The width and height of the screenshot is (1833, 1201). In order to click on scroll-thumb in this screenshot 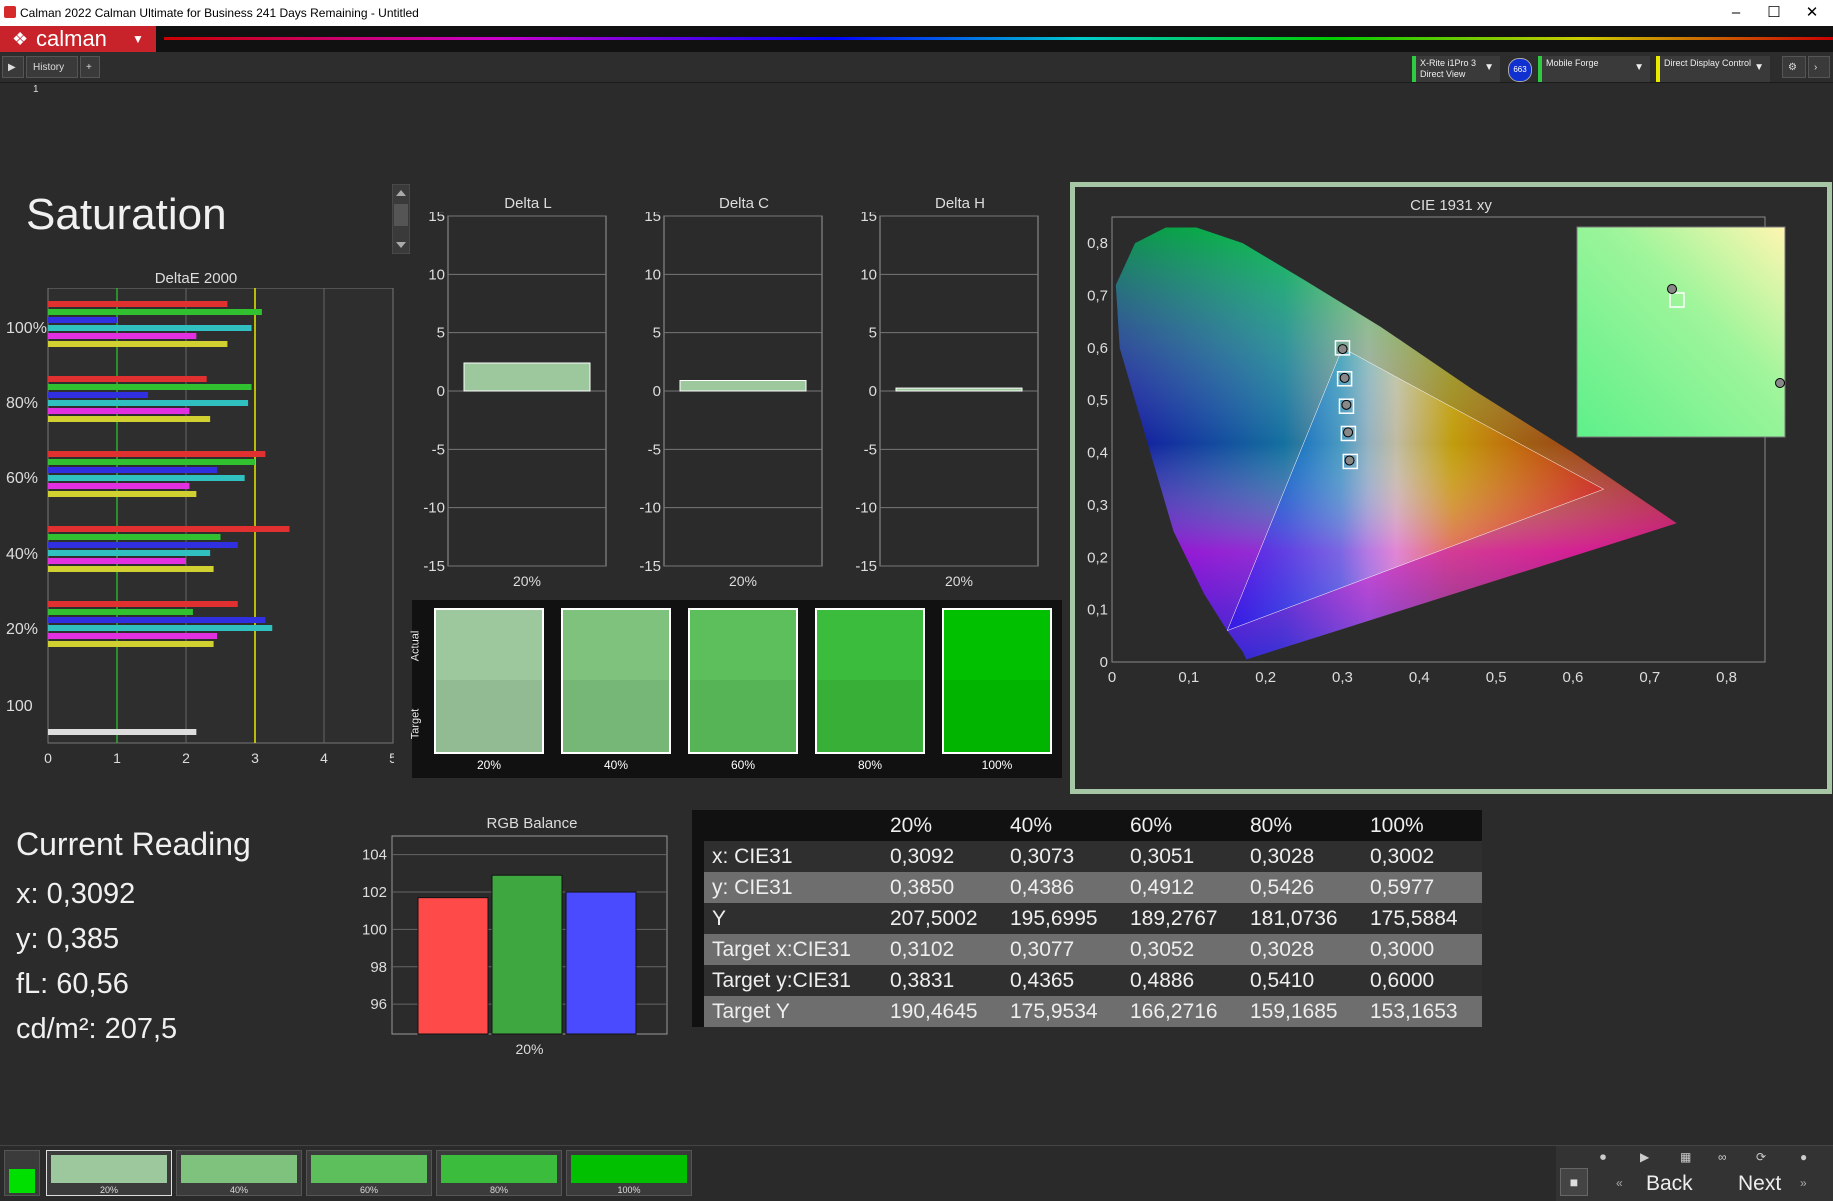, I will do `click(401, 215)`.